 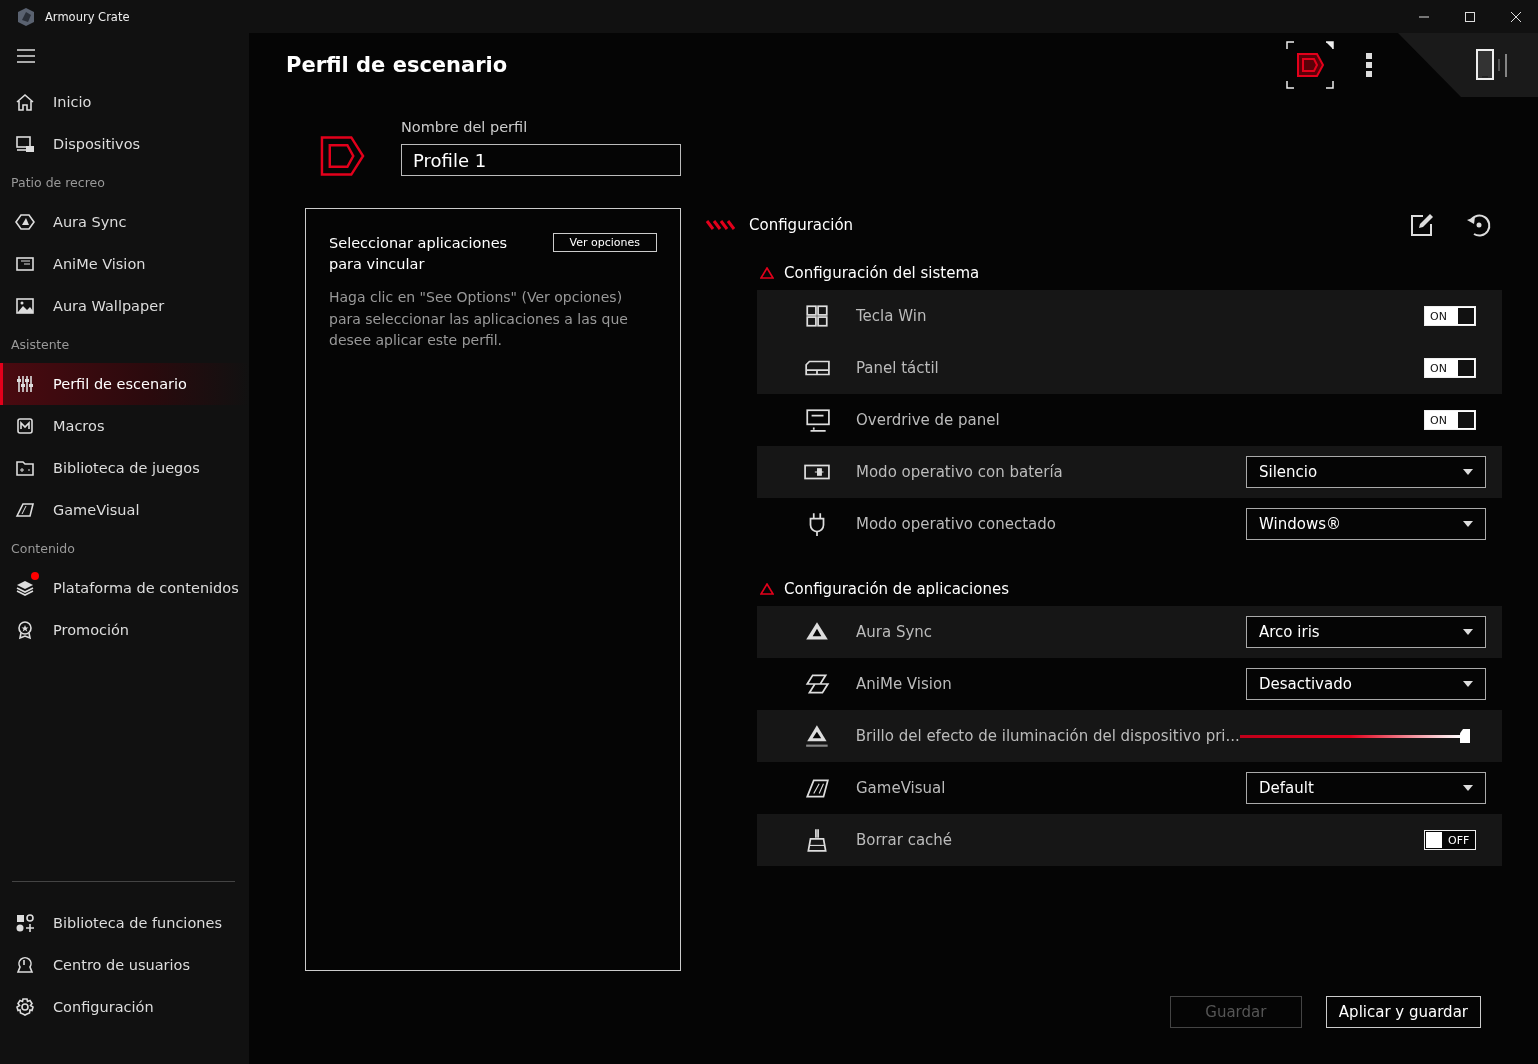 What do you see at coordinates (25, 965) in the screenshot?
I see `user-icon` at bounding box center [25, 965].